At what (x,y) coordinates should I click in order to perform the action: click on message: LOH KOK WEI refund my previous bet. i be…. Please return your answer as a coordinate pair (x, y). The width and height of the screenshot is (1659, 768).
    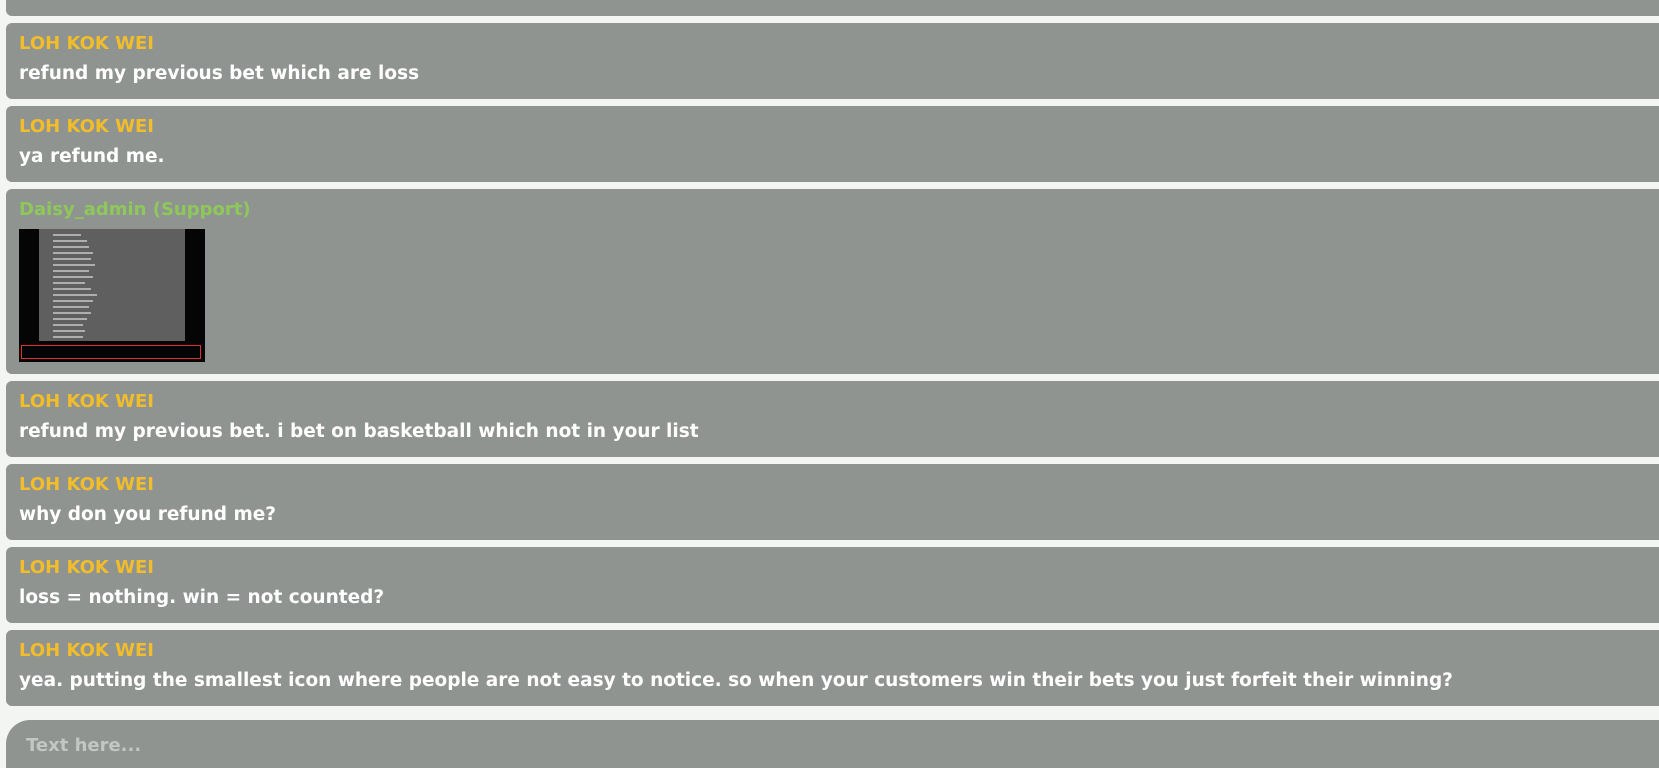
    Looking at the image, I should click on (832, 419).